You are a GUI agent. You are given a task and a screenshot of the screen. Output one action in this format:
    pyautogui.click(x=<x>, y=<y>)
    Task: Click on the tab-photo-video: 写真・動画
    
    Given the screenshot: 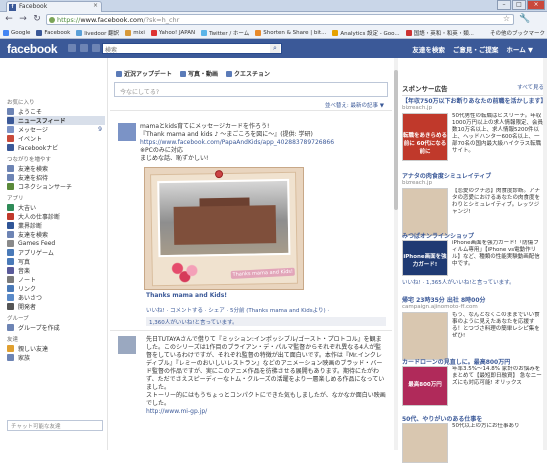 What is the action you would take?
    pyautogui.click(x=199, y=73)
    